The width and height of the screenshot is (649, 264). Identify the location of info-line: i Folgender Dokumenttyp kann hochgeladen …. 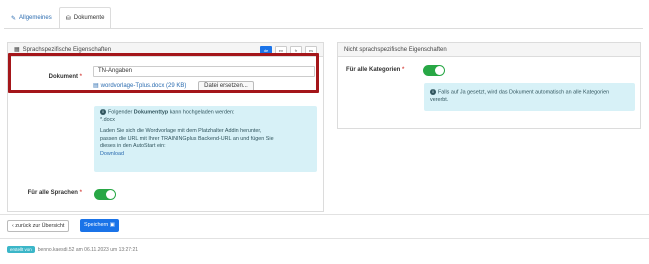
(205, 113).